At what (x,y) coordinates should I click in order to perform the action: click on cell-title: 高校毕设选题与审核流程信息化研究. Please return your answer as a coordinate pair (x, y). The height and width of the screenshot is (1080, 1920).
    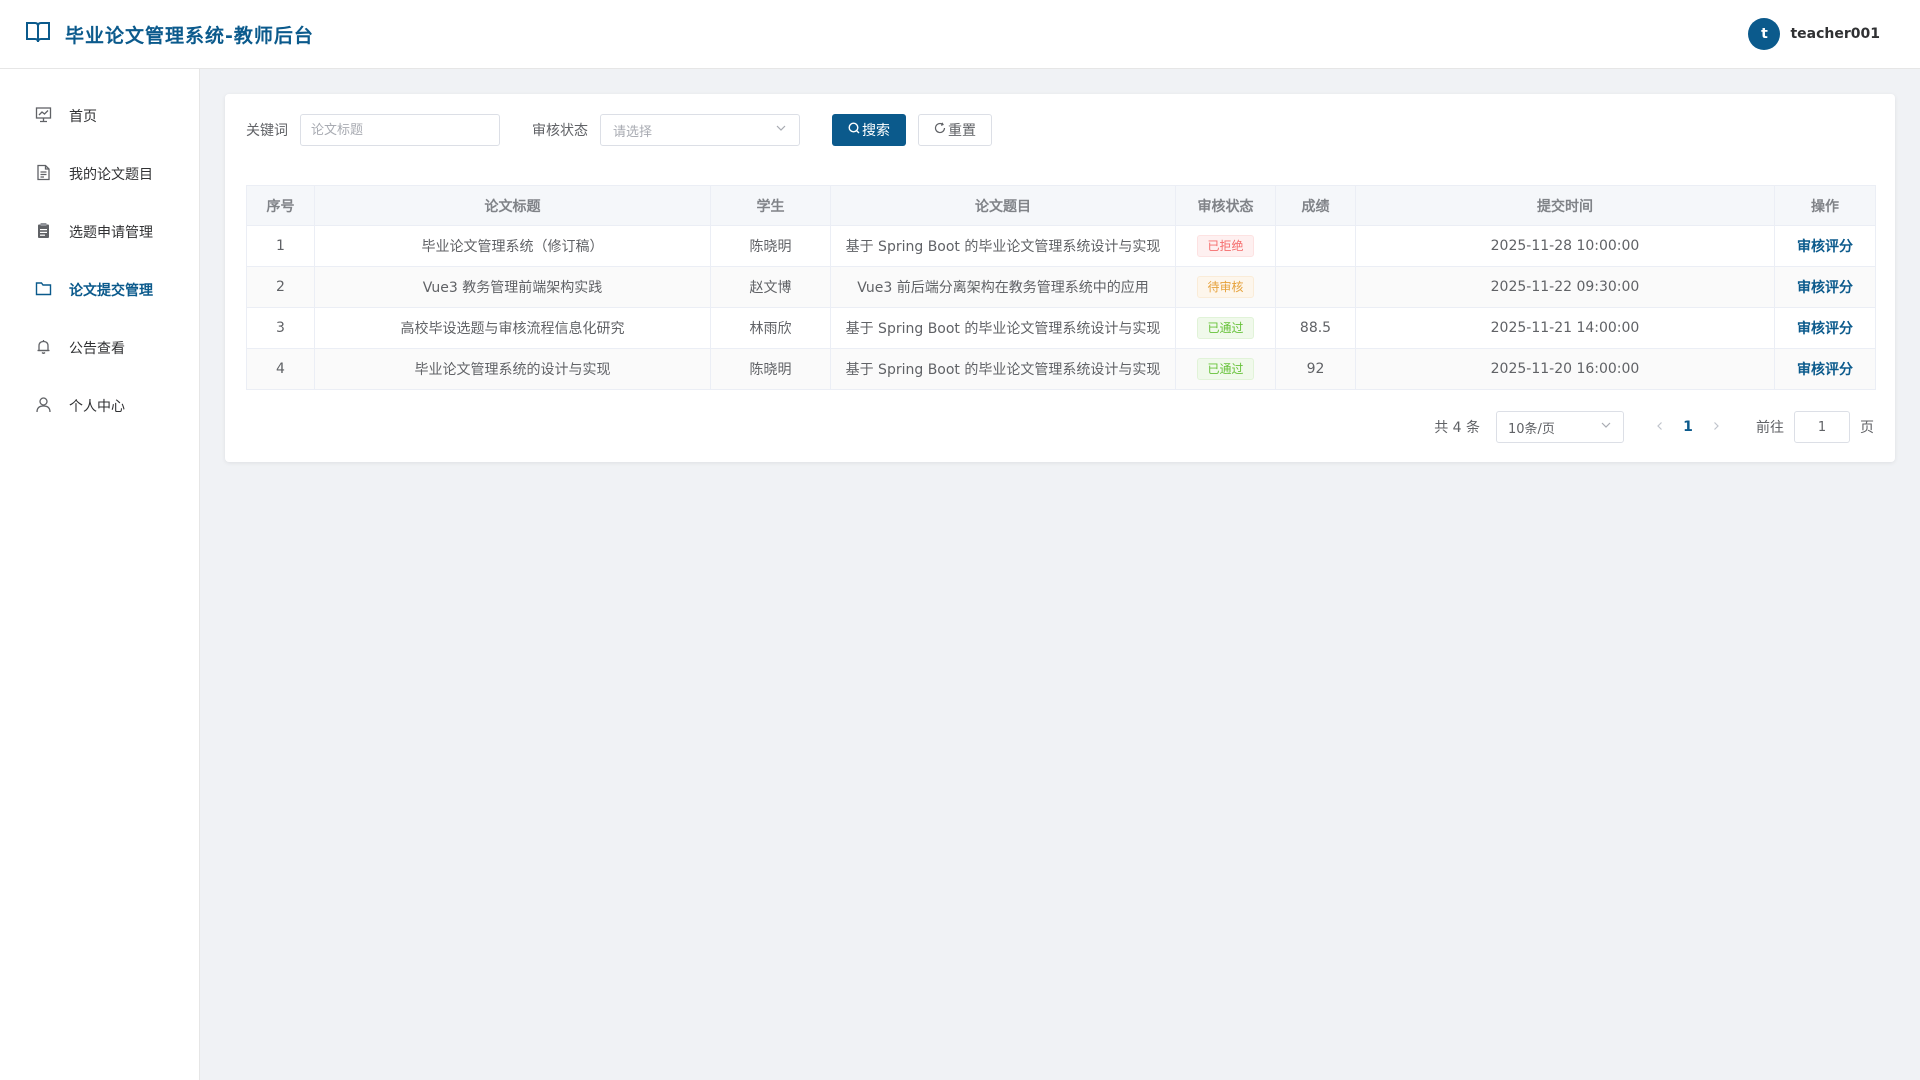
    Looking at the image, I should click on (512, 328).